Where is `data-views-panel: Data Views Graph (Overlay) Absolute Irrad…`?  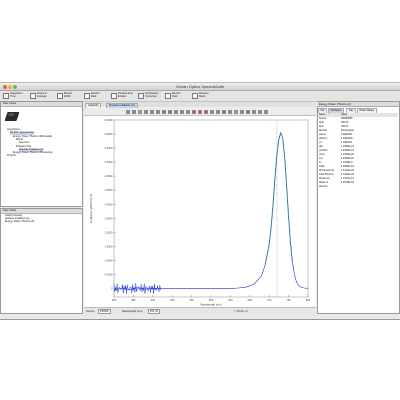 data-views-panel: Data Views Graph (Overlay) Absolute Irrad… is located at coordinates (41, 261).